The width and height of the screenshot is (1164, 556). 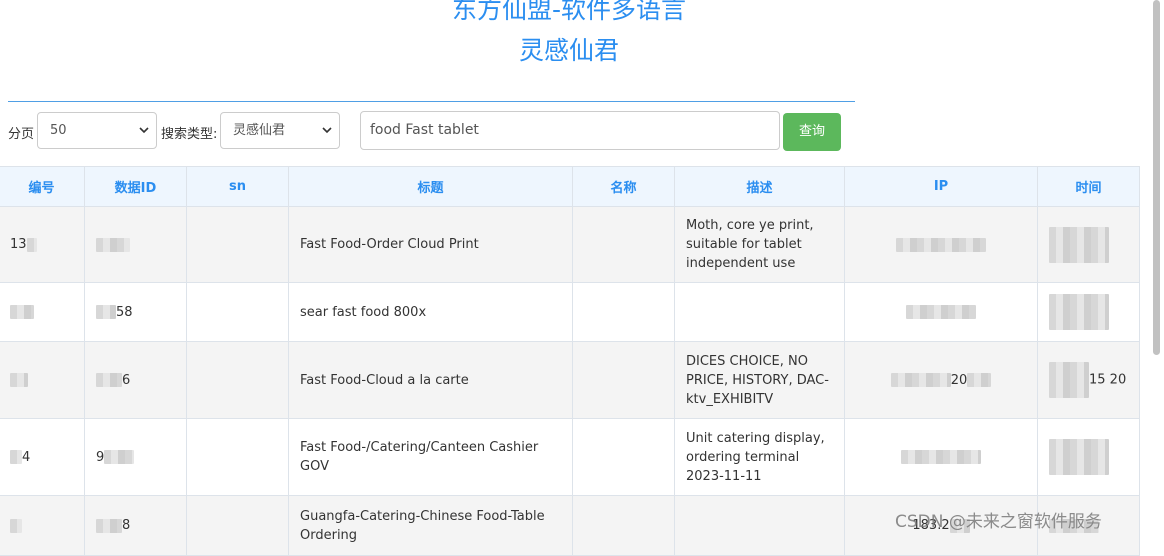 What do you see at coordinates (58, 130) in the screenshot?
I see `page-size-value: 50` at bounding box center [58, 130].